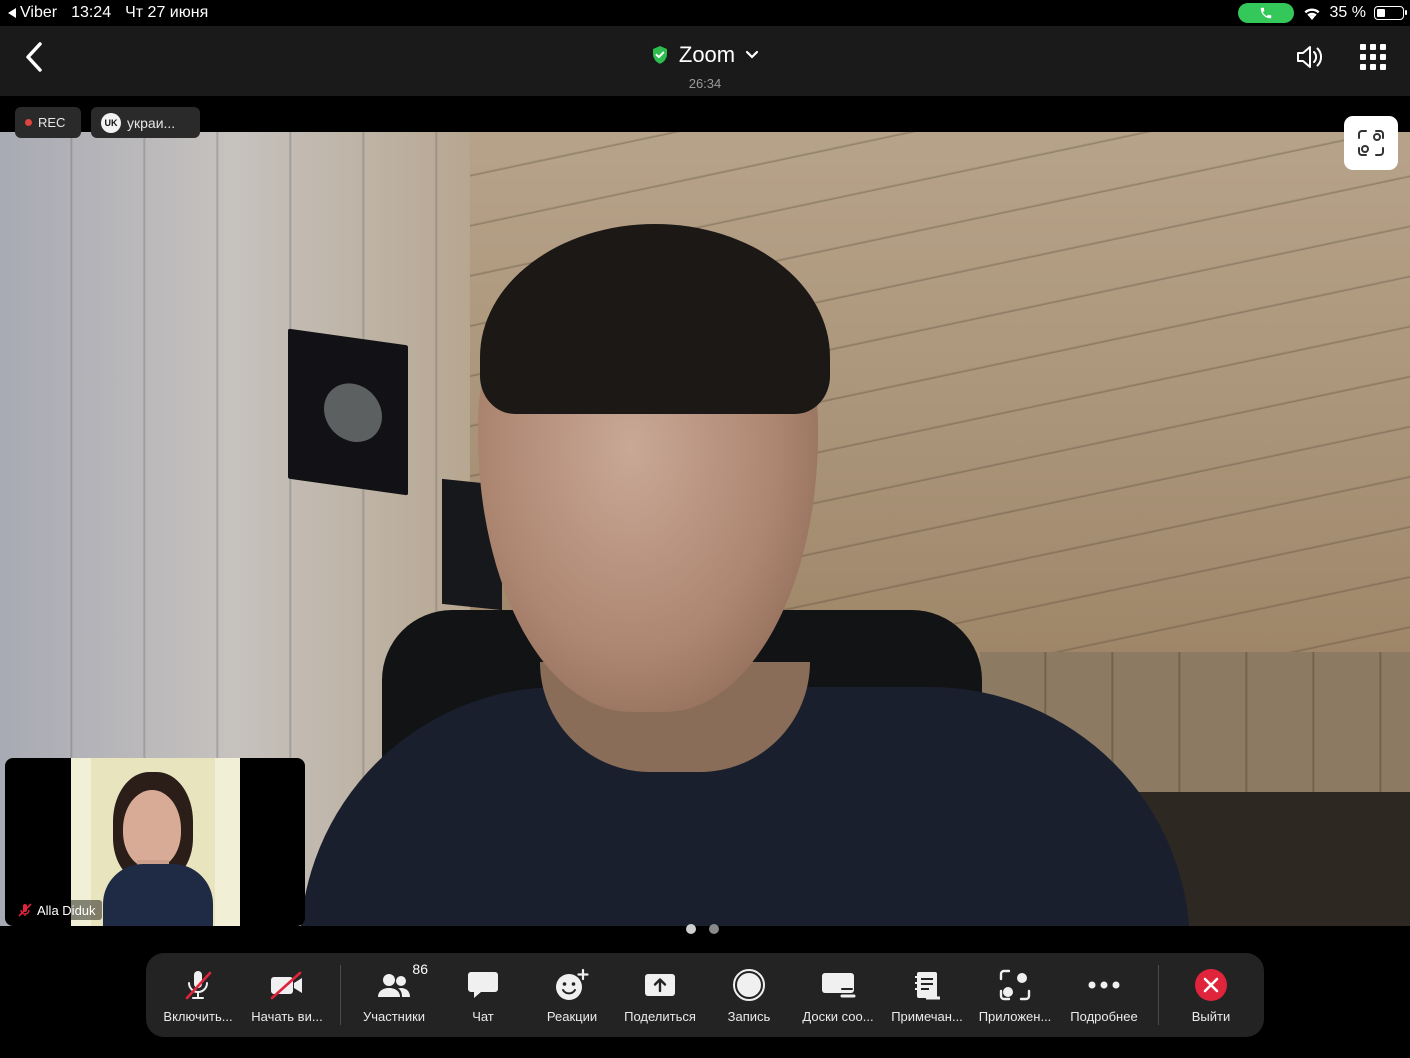  I want to click on ellipsis-icon, so click(1104, 985).